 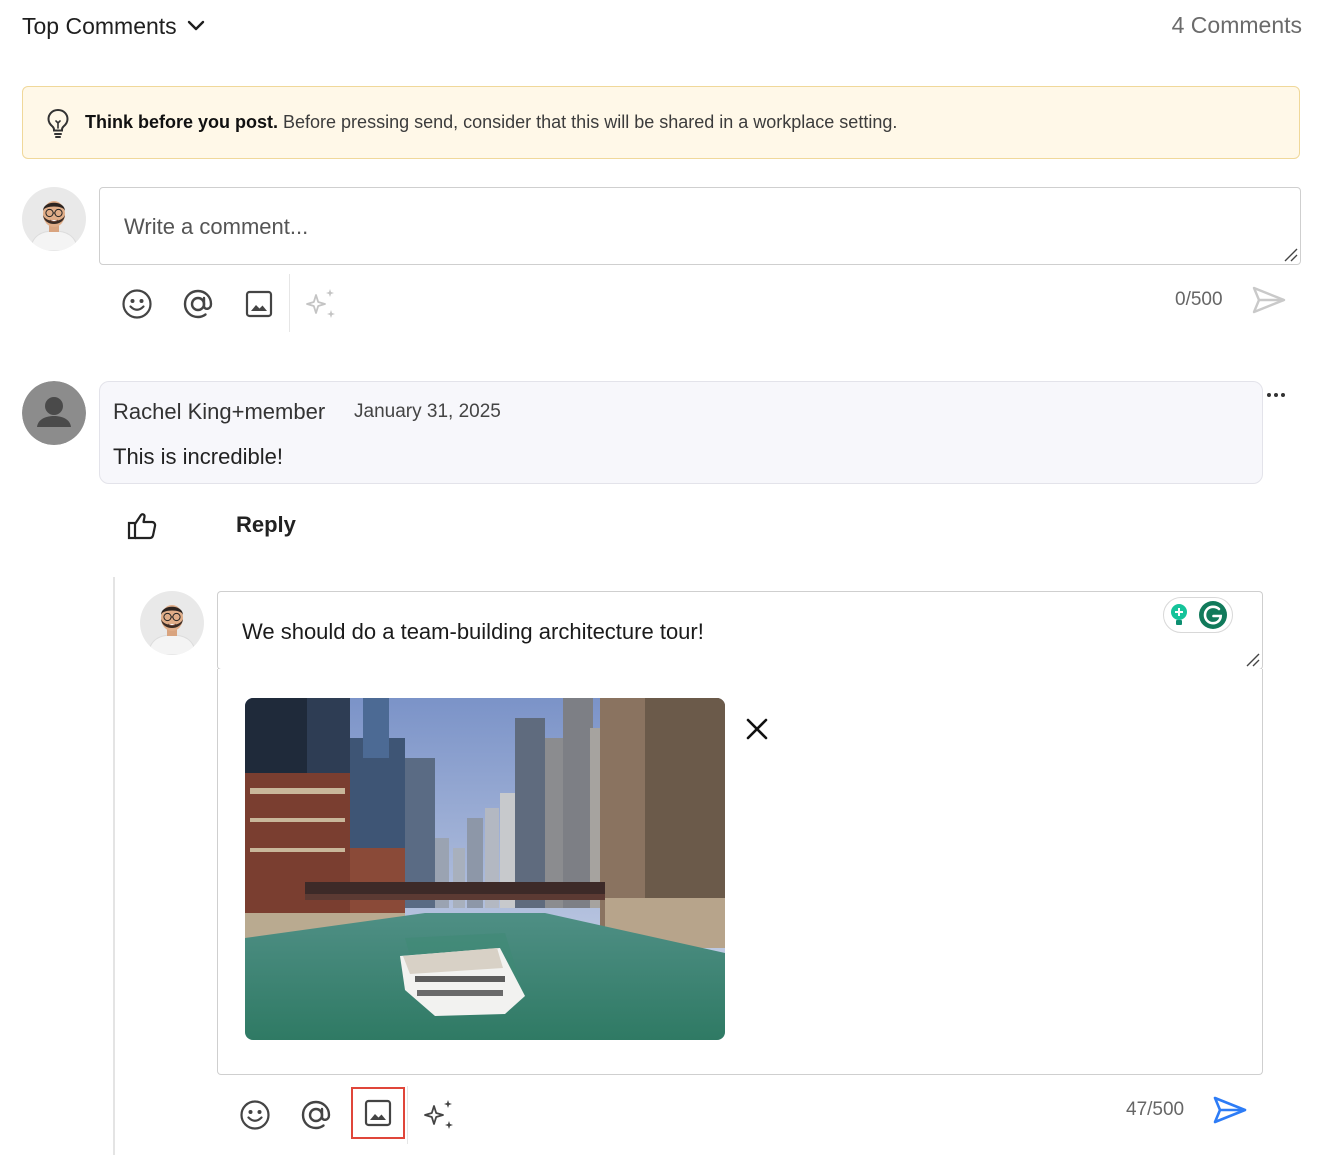 I want to click on comments-count: 4 Comments, so click(x=1236, y=25).